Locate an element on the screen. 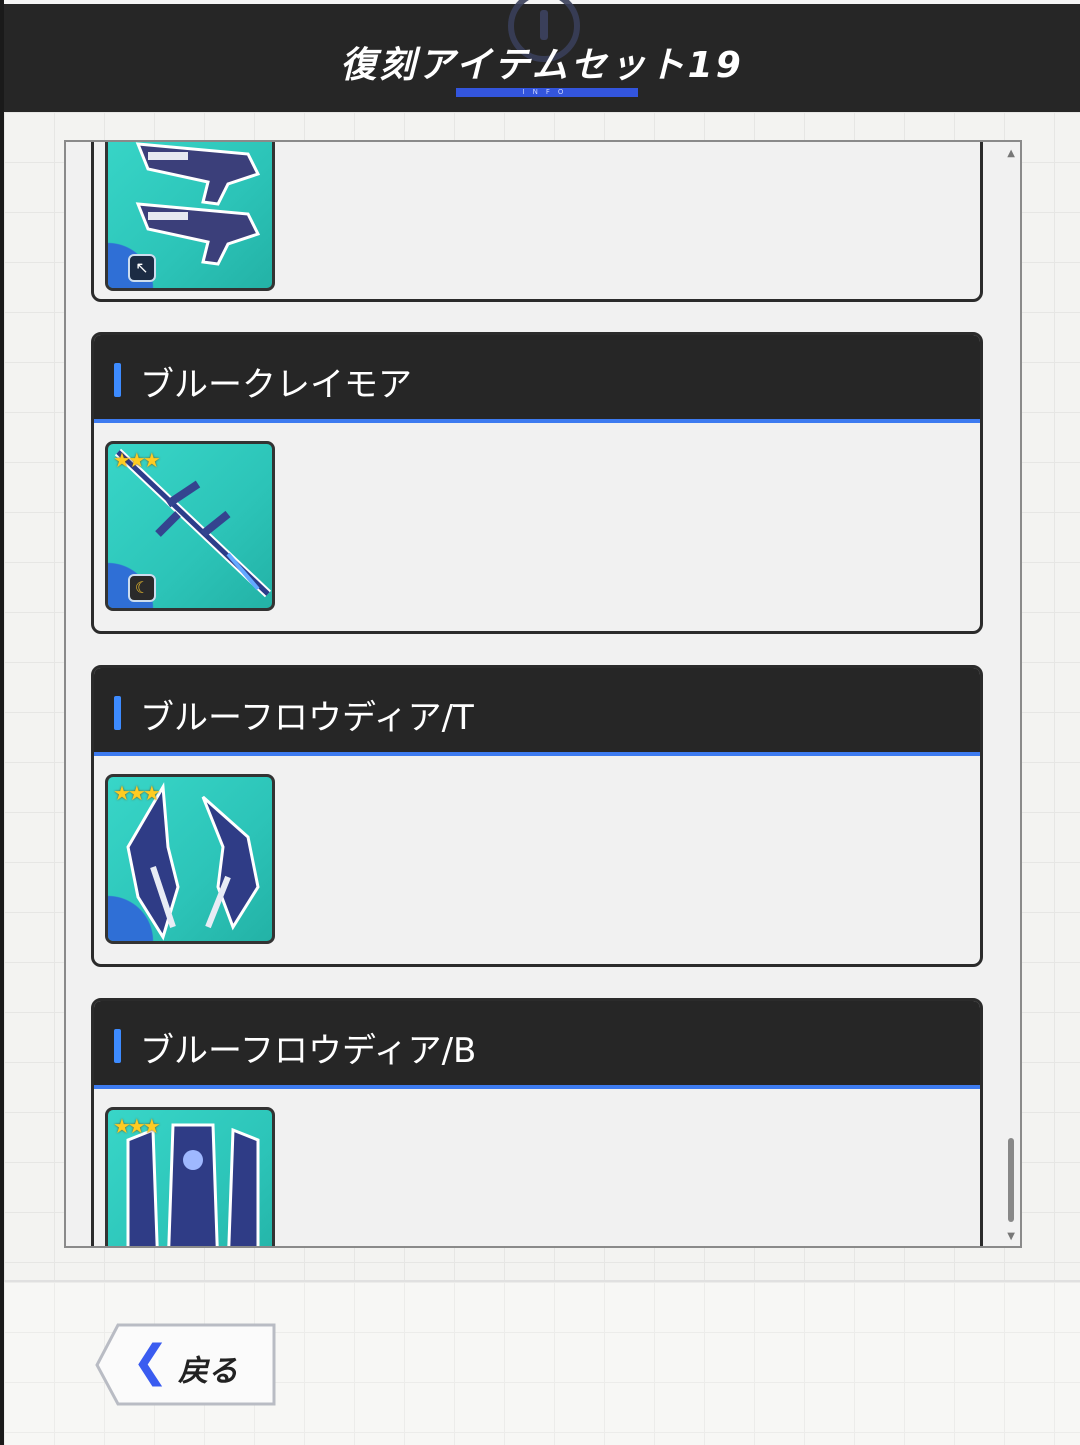 The width and height of the screenshot is (1080, 1445). item-card: ↖ is located at coordinates (537, 222).